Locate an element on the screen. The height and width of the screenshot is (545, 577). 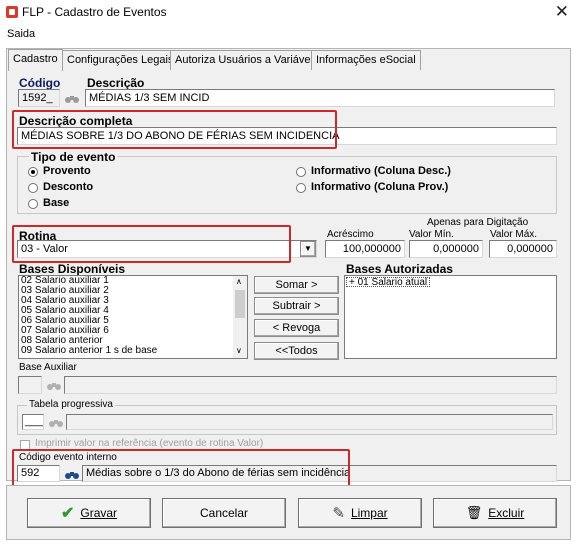
cancelar-label: Cancelar is located at coordinates (224, 513).